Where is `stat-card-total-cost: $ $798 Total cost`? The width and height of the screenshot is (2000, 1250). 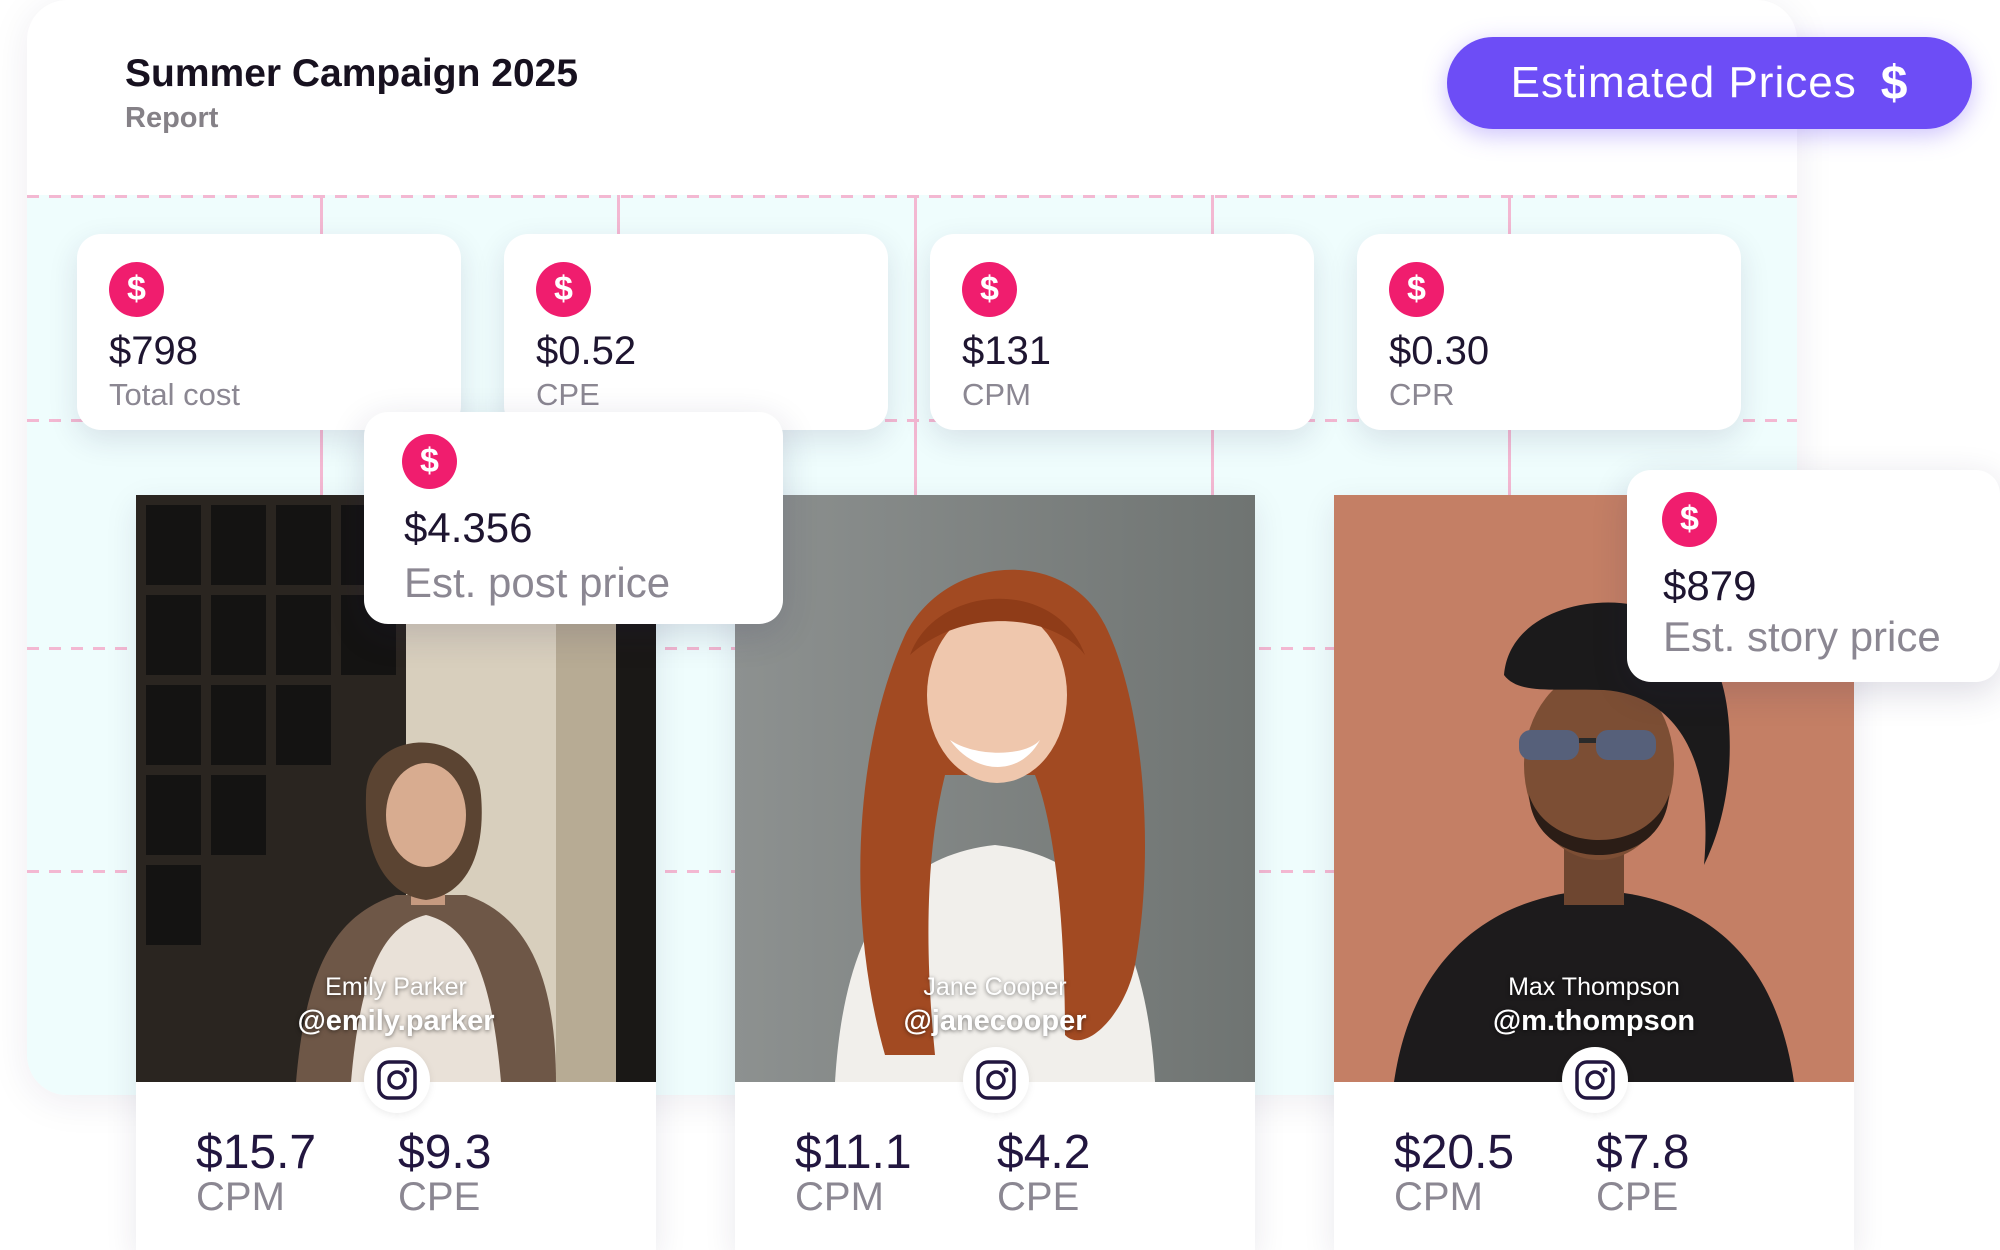 stat-card-total-cost: $ $798 Total cost is located at coordinates (269, 332).